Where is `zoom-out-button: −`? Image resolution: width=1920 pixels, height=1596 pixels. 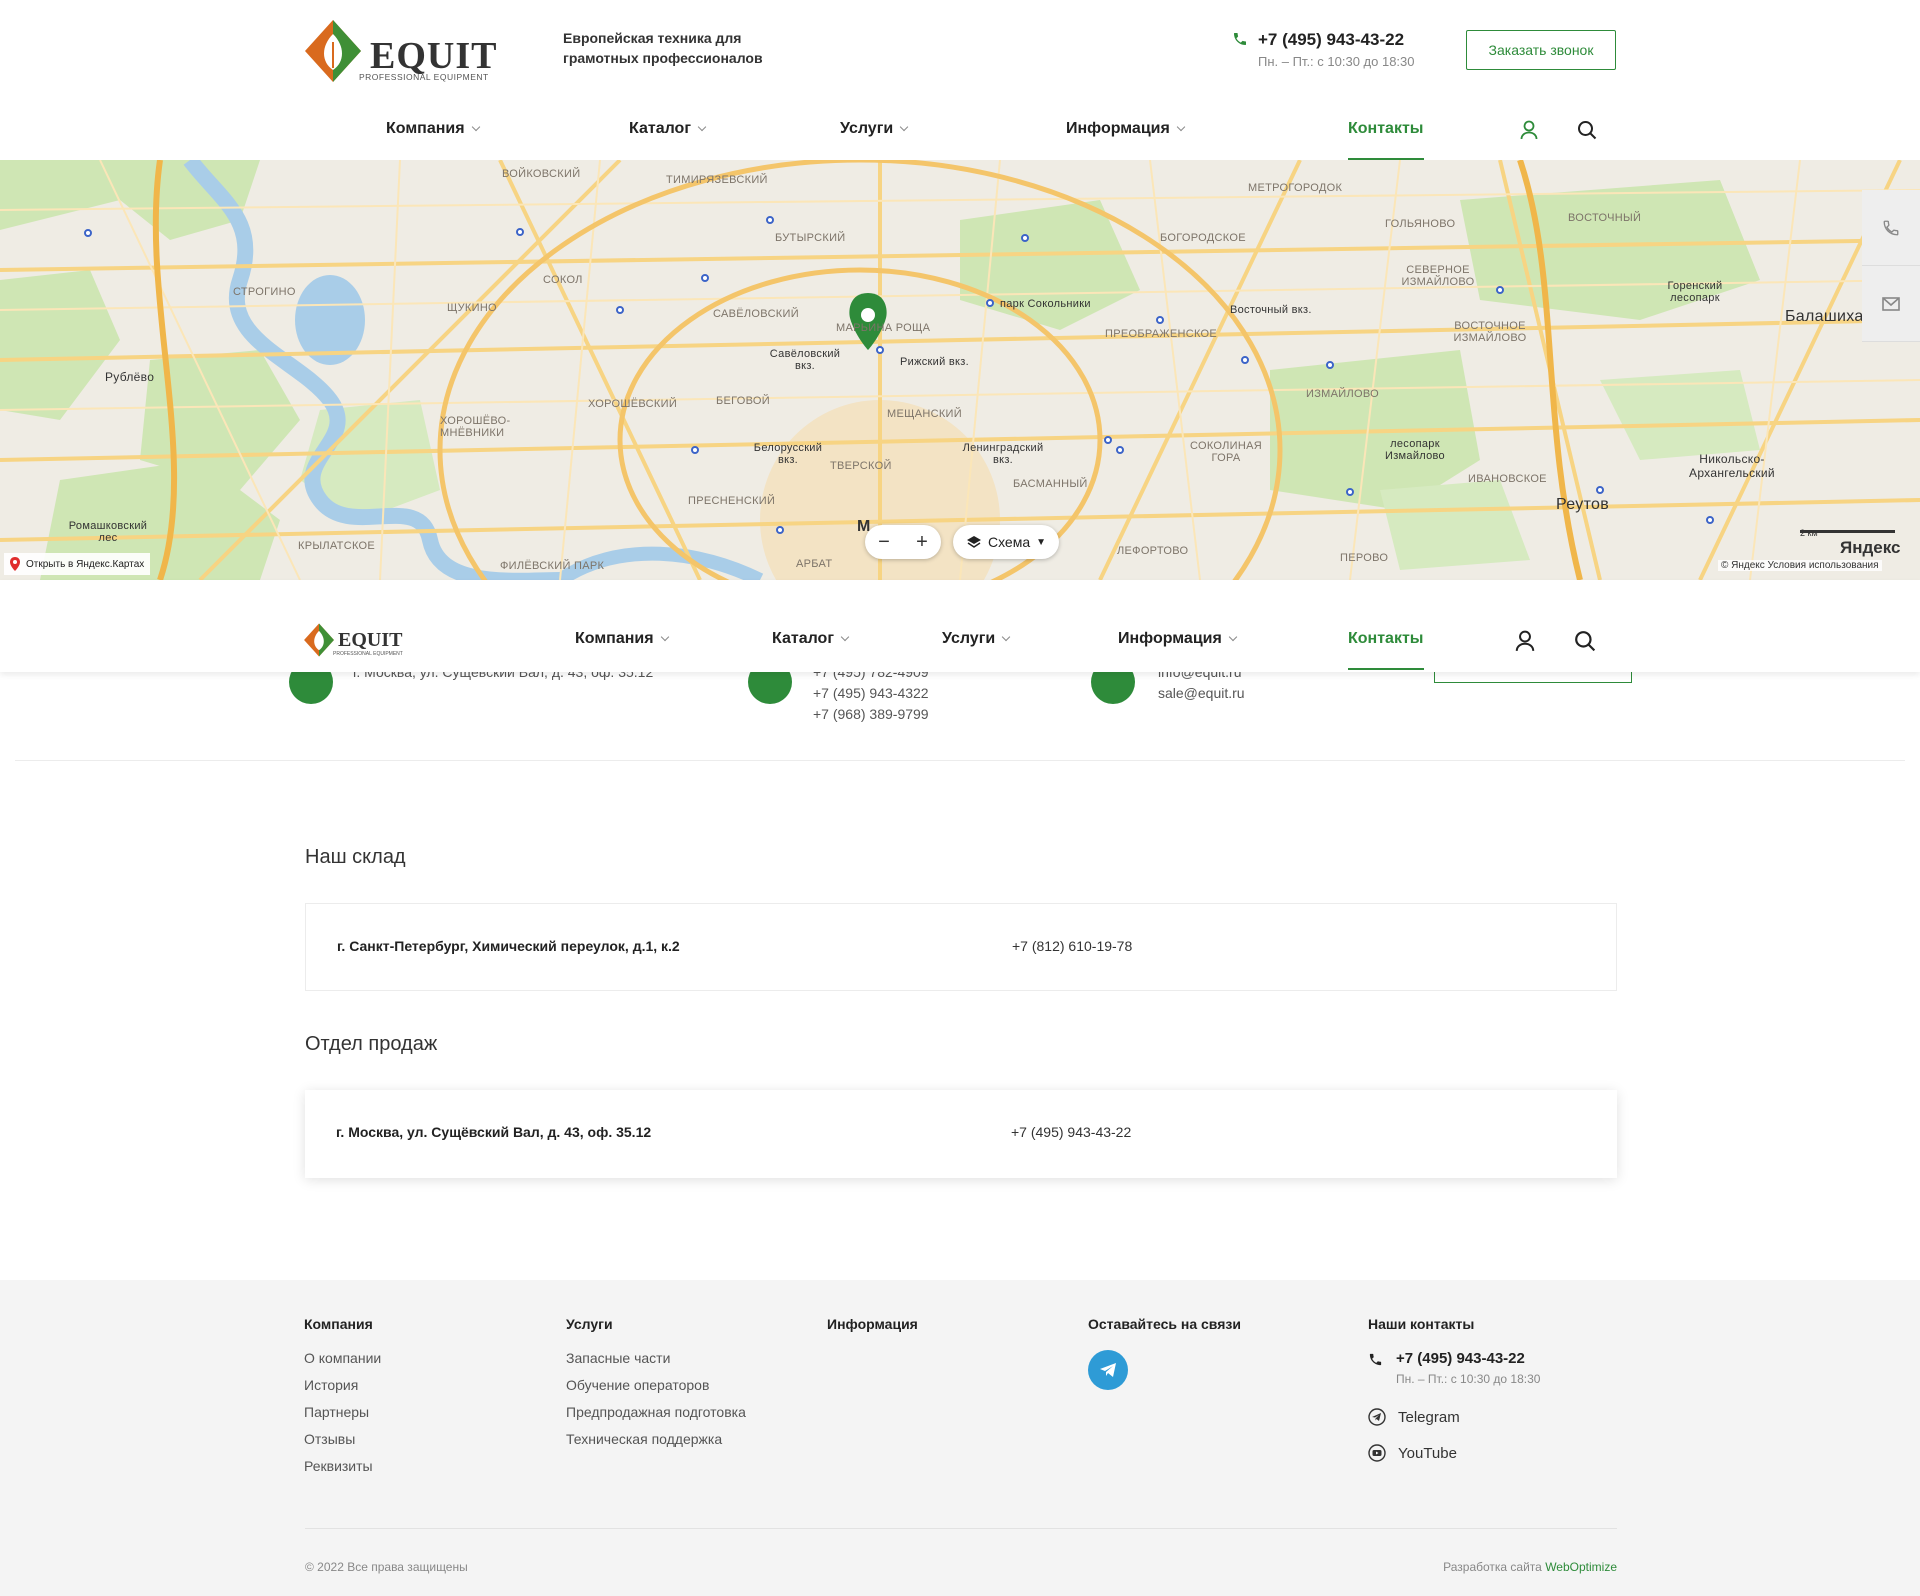
zoom-out-button: − is located at coordinates (884, 542).